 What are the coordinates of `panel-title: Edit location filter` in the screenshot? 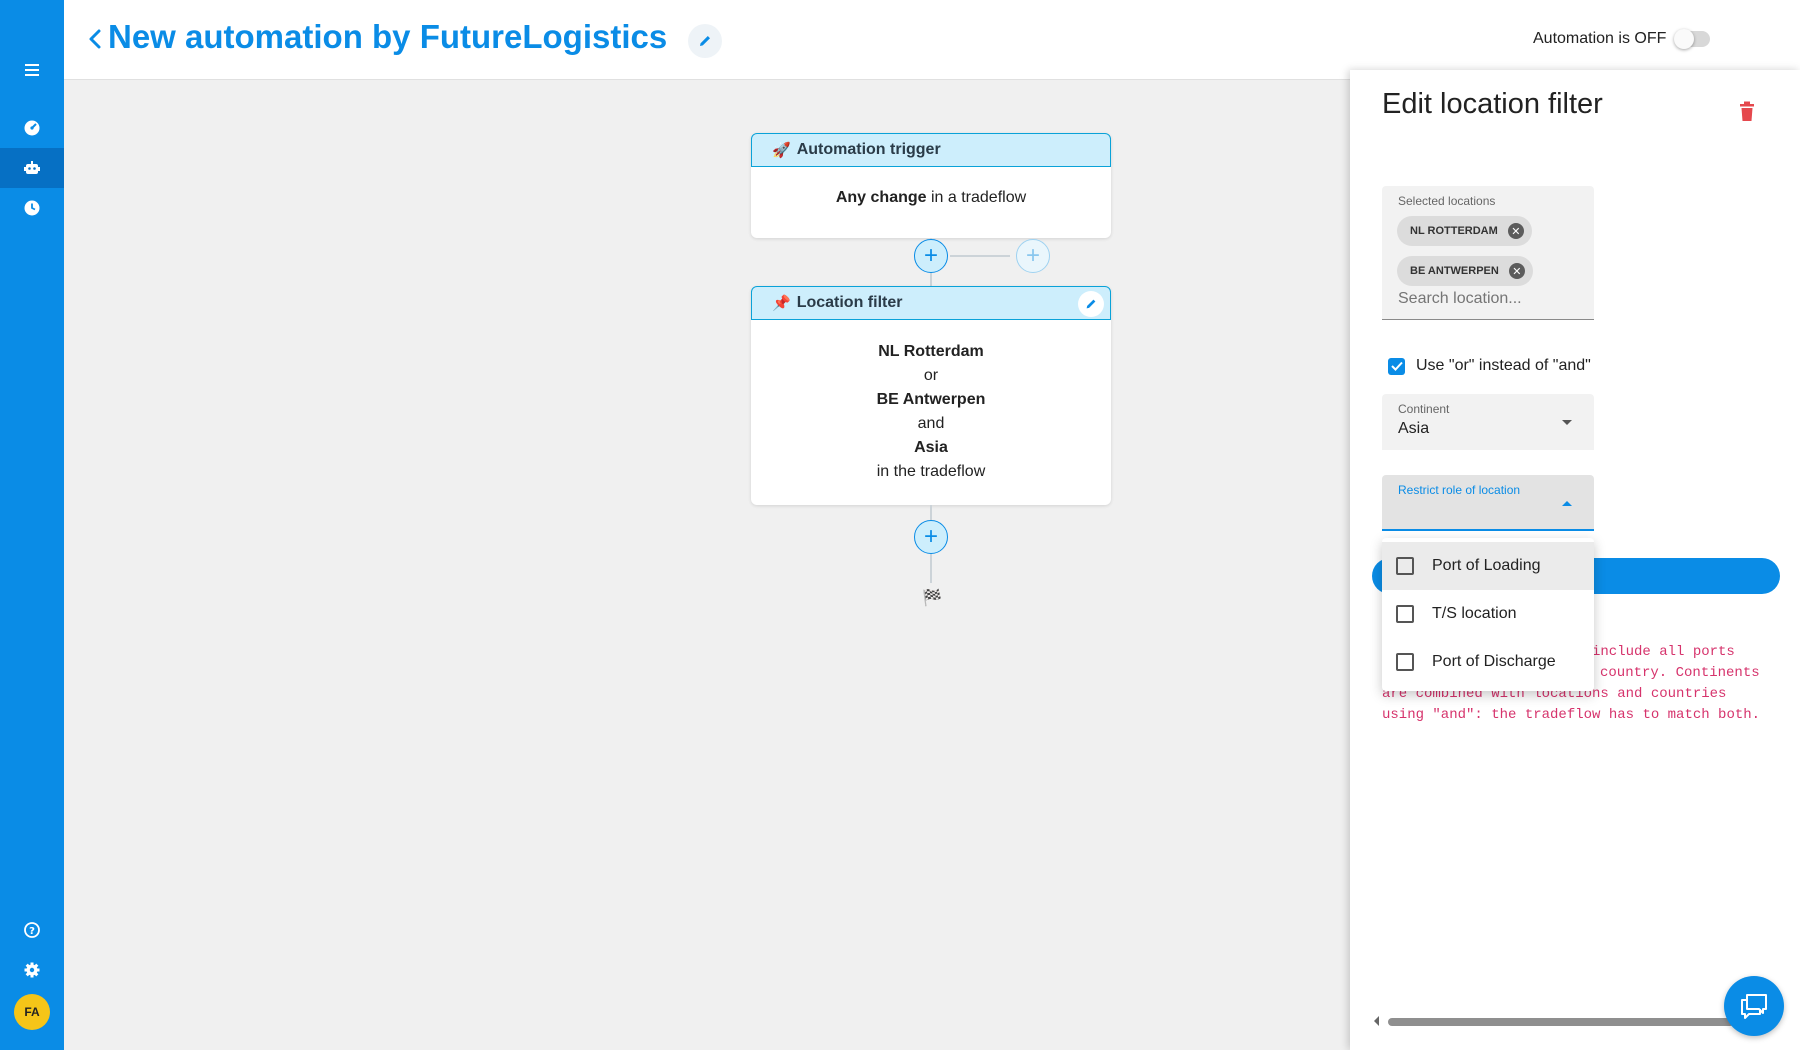 It's located at (1492, 104).